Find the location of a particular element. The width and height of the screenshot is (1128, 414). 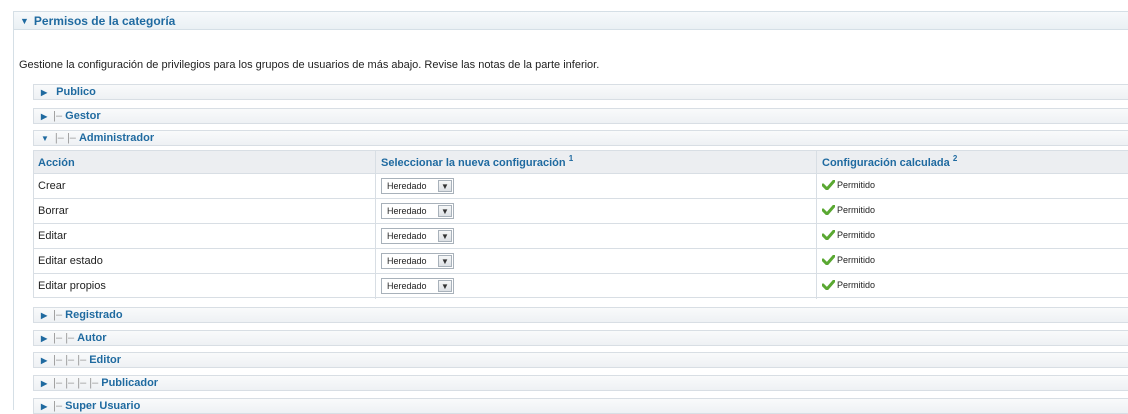

table-row: Borrar Heredado ▼ Permitido is located at coordinates (581, 211).